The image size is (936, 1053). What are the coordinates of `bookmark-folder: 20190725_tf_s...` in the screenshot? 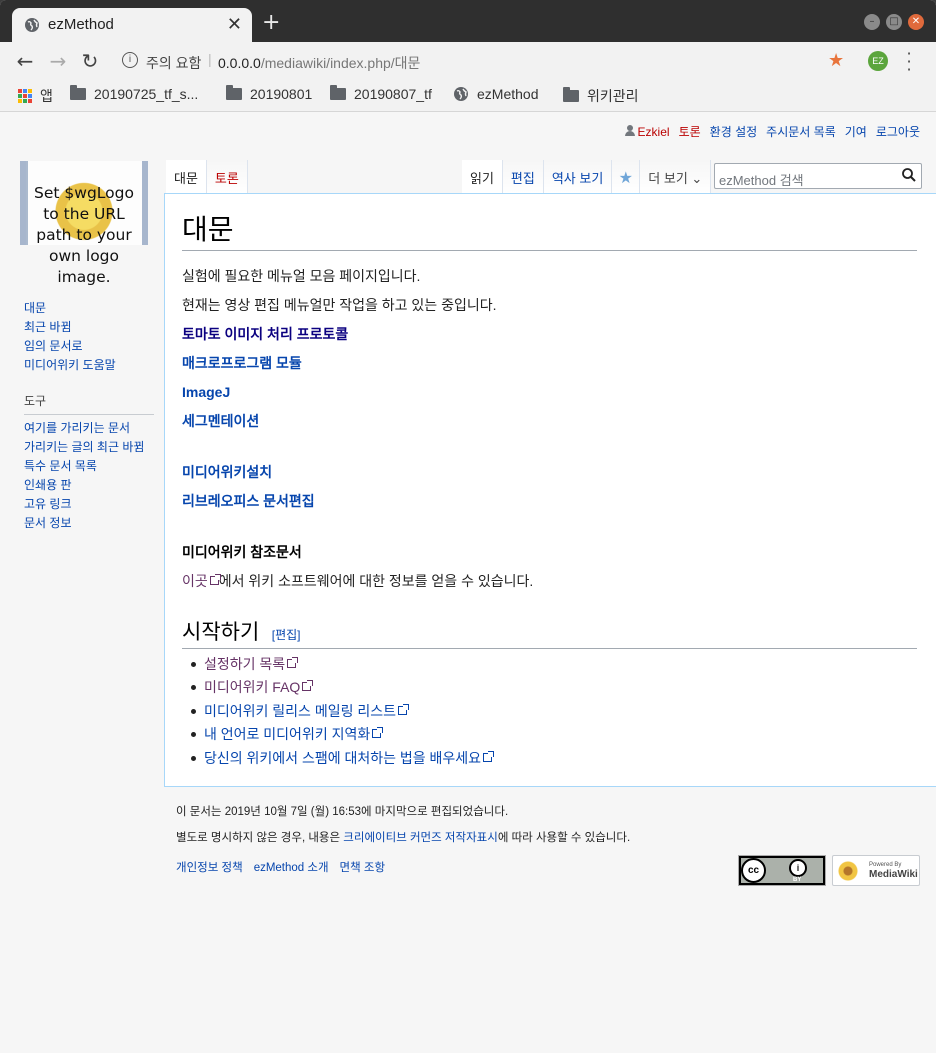 It's located at (134, 93).